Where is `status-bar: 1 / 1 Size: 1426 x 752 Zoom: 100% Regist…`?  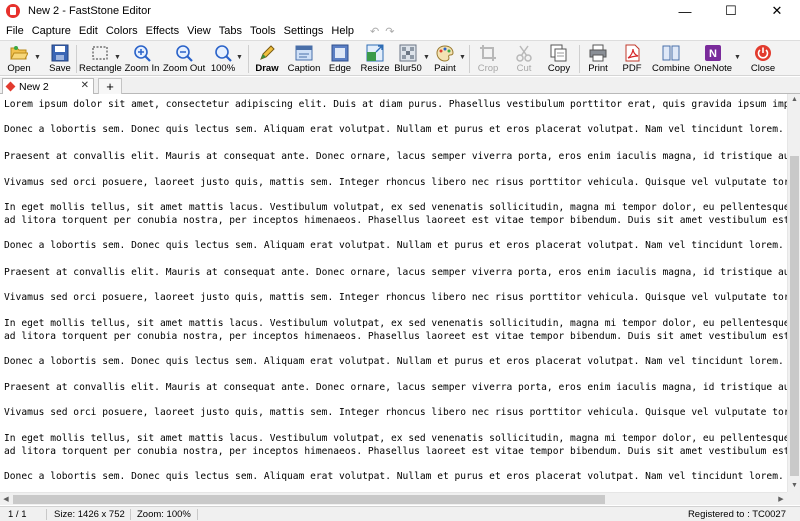
status-bar: 1 / 1 Size: 1426 x 752 Zoom: 100% Regist… is located at coordinates (400, 513).